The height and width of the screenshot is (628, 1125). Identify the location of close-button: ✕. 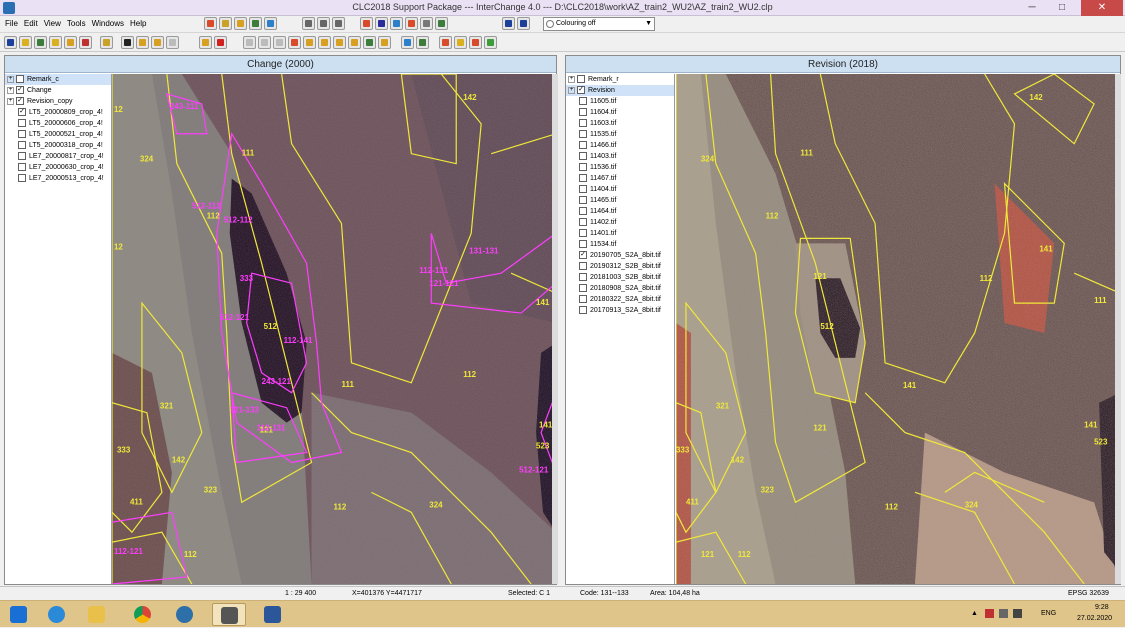
(1102, 8).